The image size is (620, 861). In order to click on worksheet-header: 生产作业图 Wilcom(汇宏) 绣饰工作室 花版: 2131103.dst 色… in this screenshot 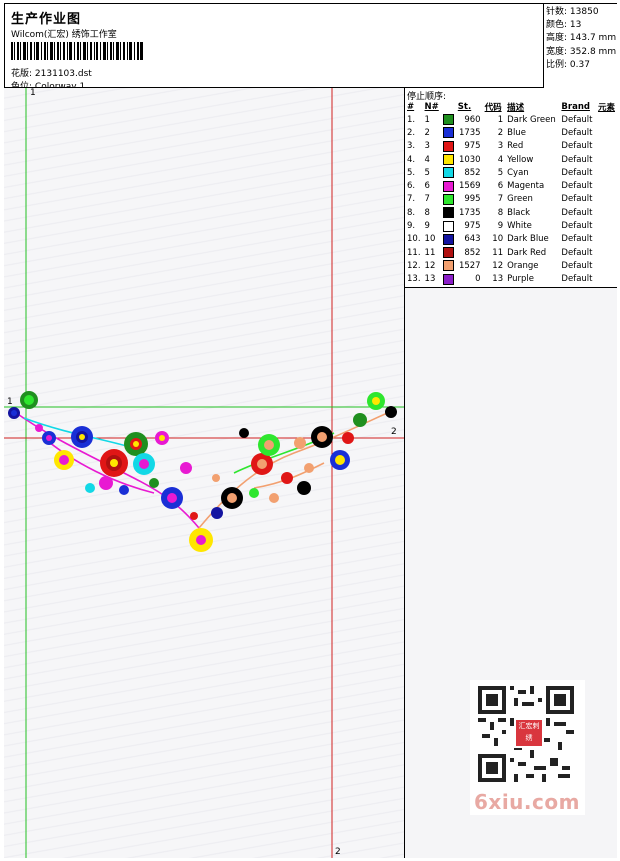, I will do `click(310, 47)`.